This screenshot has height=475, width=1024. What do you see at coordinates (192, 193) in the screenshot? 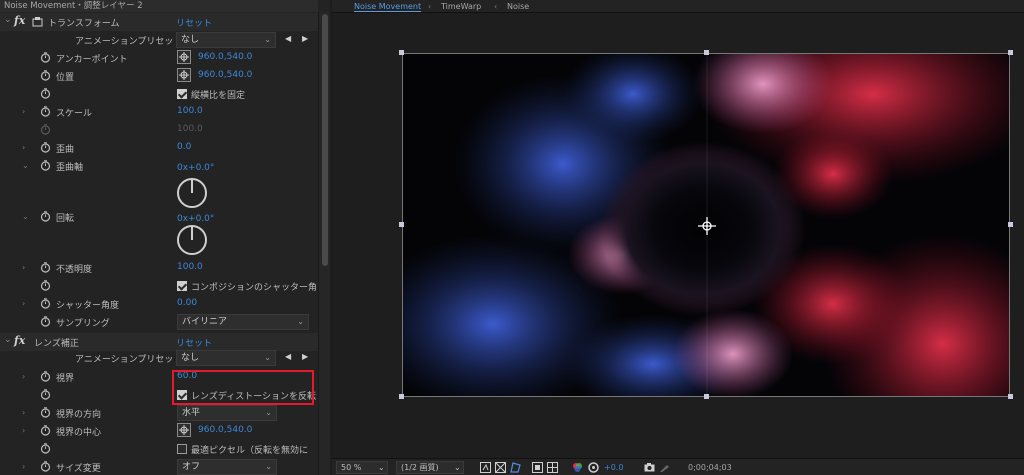
I see `skew-axis-dial` at bounding box center [192, 193].